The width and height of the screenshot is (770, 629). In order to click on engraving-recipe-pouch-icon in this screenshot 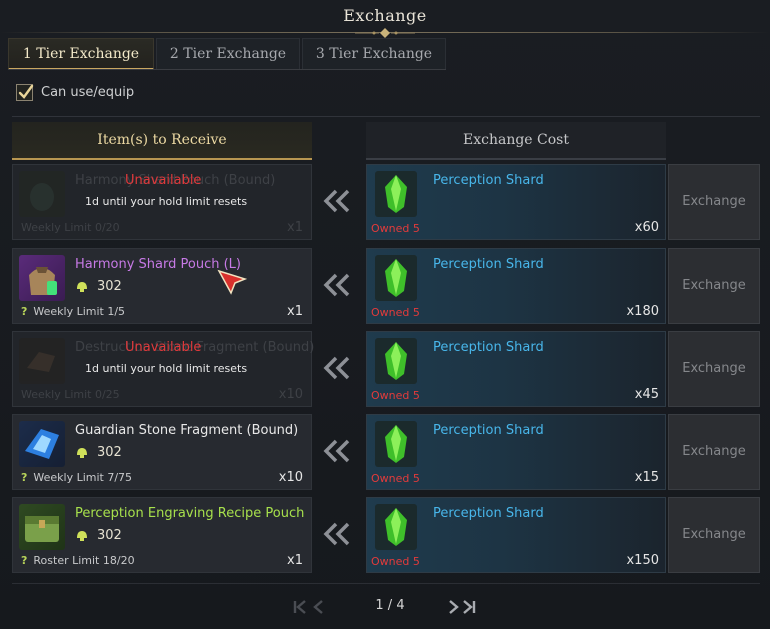, I will do `click(42, 527)`.